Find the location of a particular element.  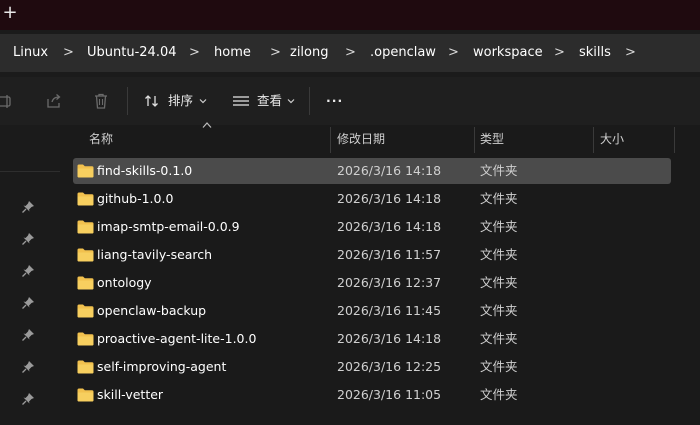

breadcrumb-home: home is located at coordinates (232, 53).